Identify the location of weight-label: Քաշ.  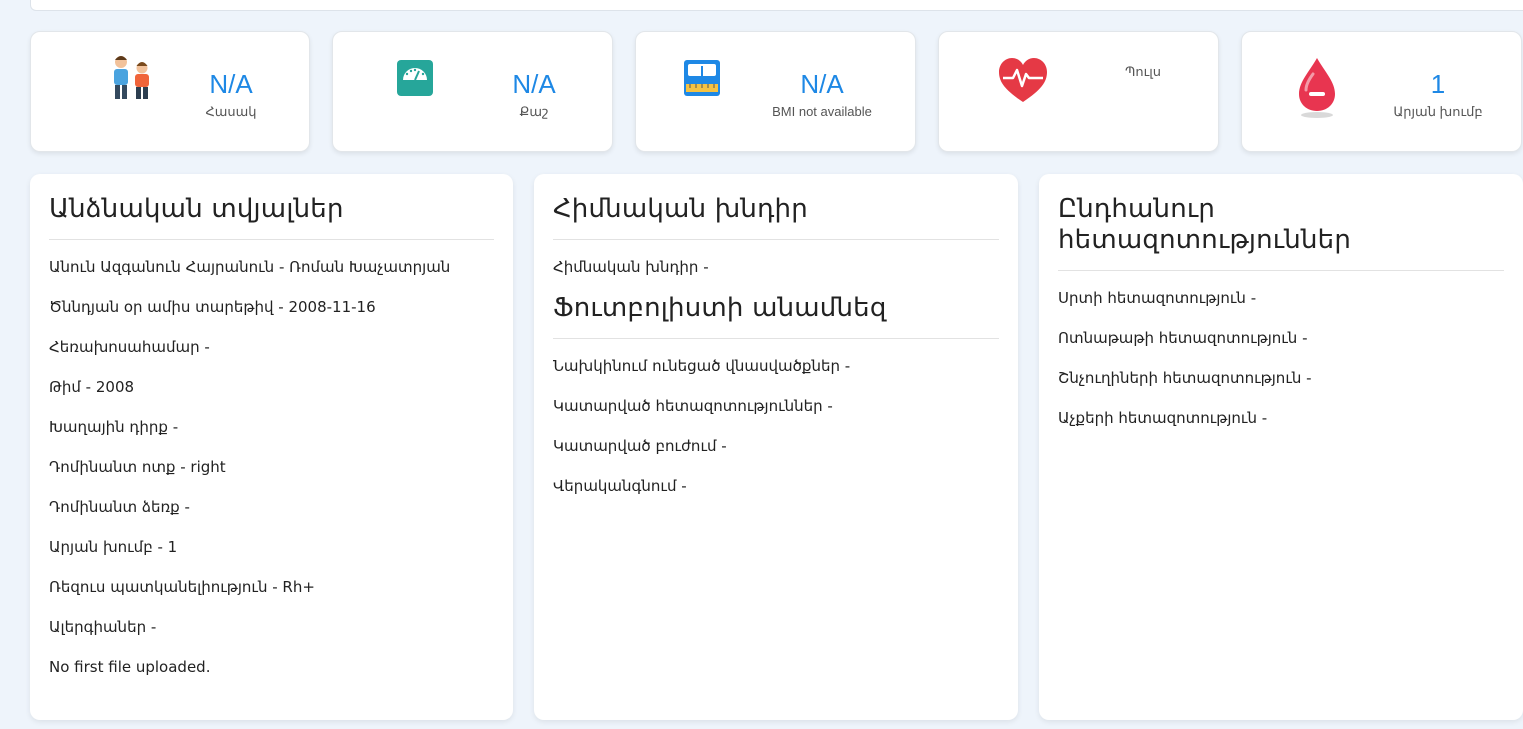
(534, 111).